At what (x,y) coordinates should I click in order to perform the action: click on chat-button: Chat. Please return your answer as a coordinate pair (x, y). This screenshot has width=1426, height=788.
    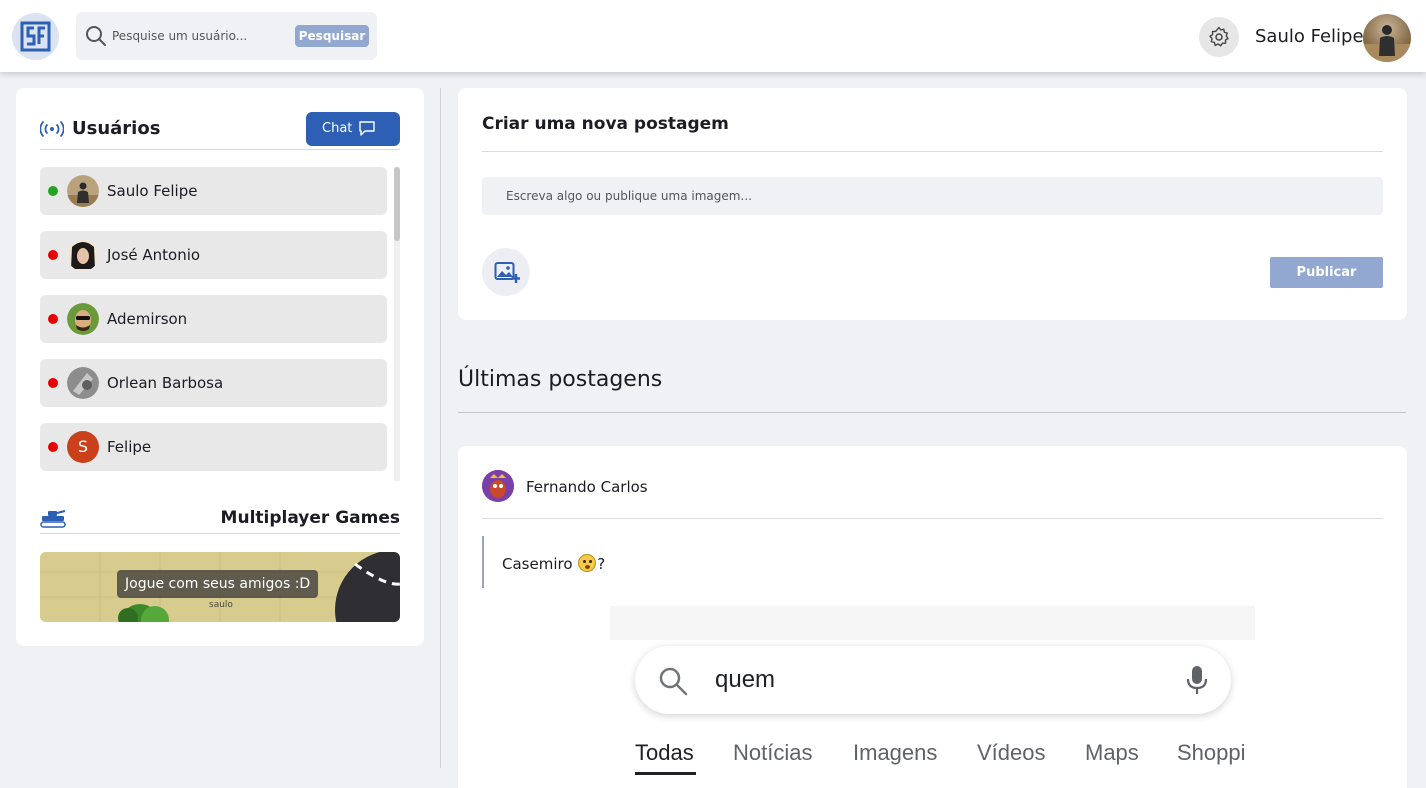
    Looking at the image, I should click on (353, 129).